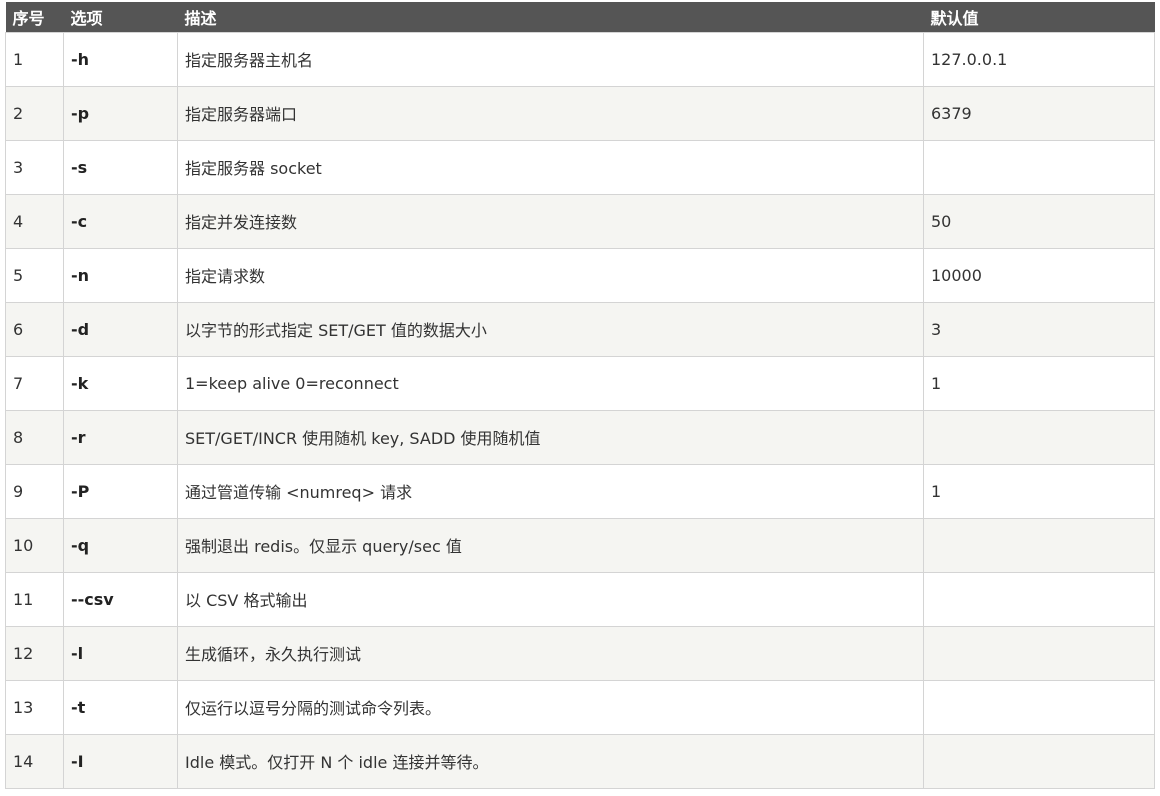 The width and height of the screenshot is (1160, 796). I want to click on cell-description: 以 CSV 格式输出, so click(550, 599).